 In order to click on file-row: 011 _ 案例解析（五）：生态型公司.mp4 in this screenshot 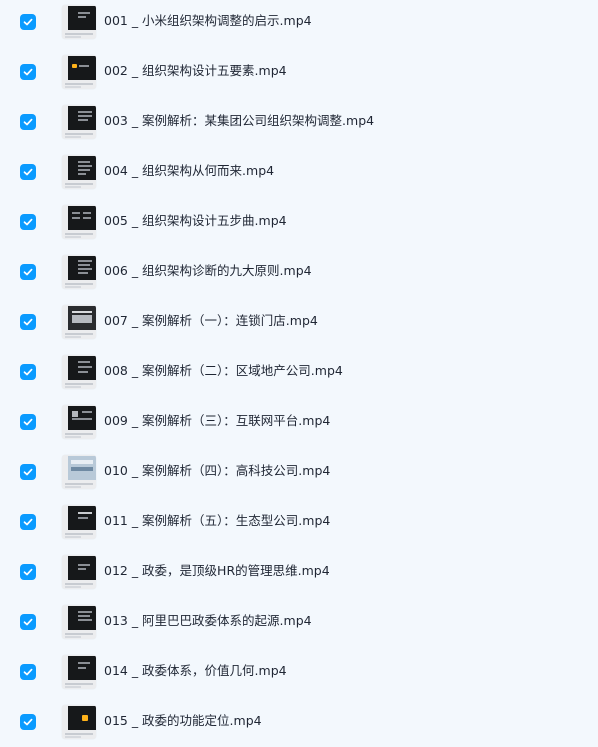, I will do `click(299, 522)`.